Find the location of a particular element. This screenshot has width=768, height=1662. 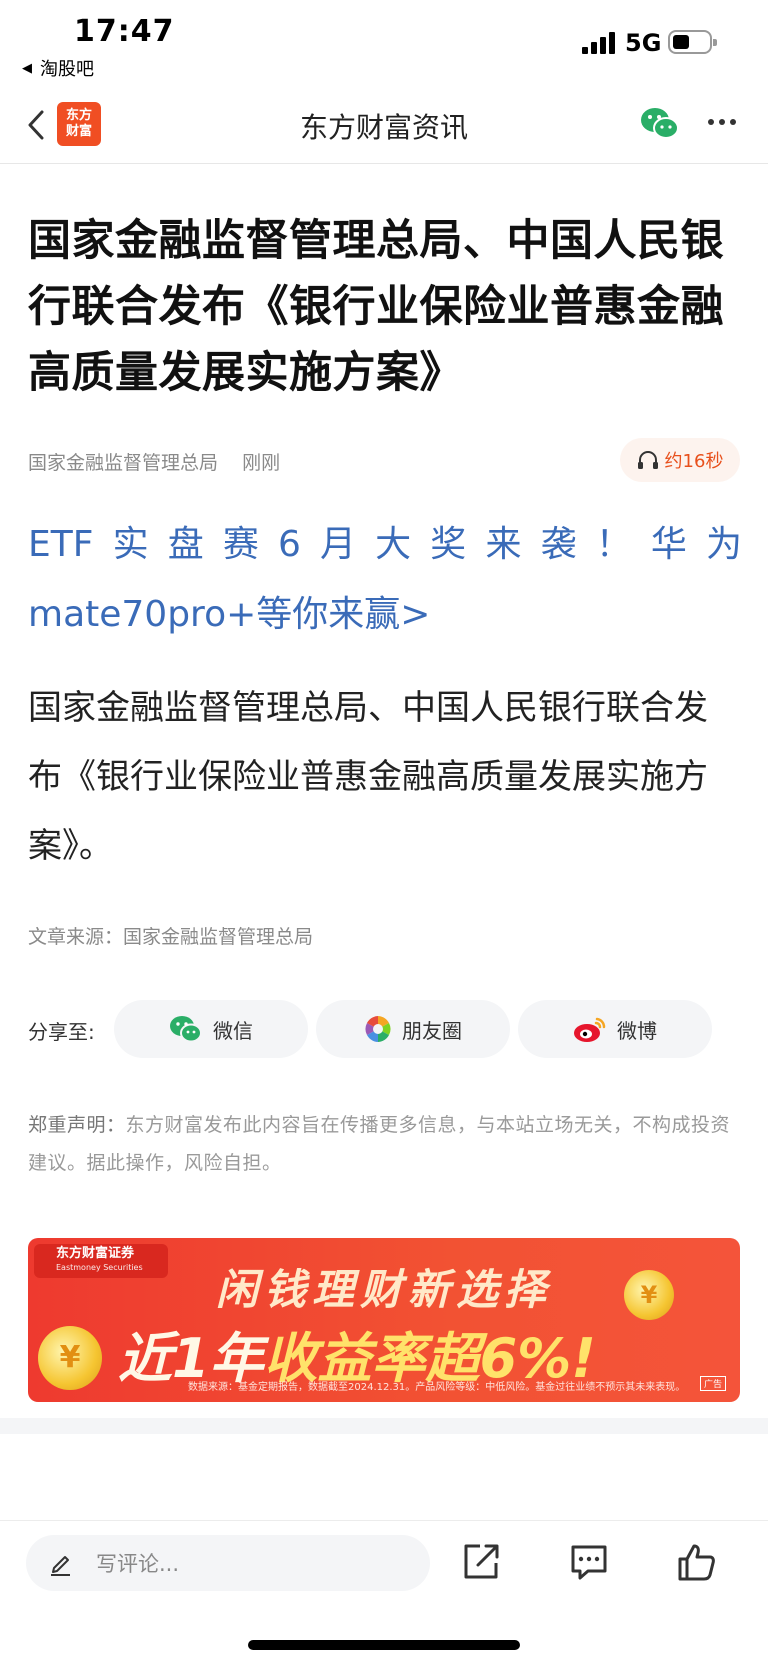

more-options-icon is located at coordinates (722, 122).